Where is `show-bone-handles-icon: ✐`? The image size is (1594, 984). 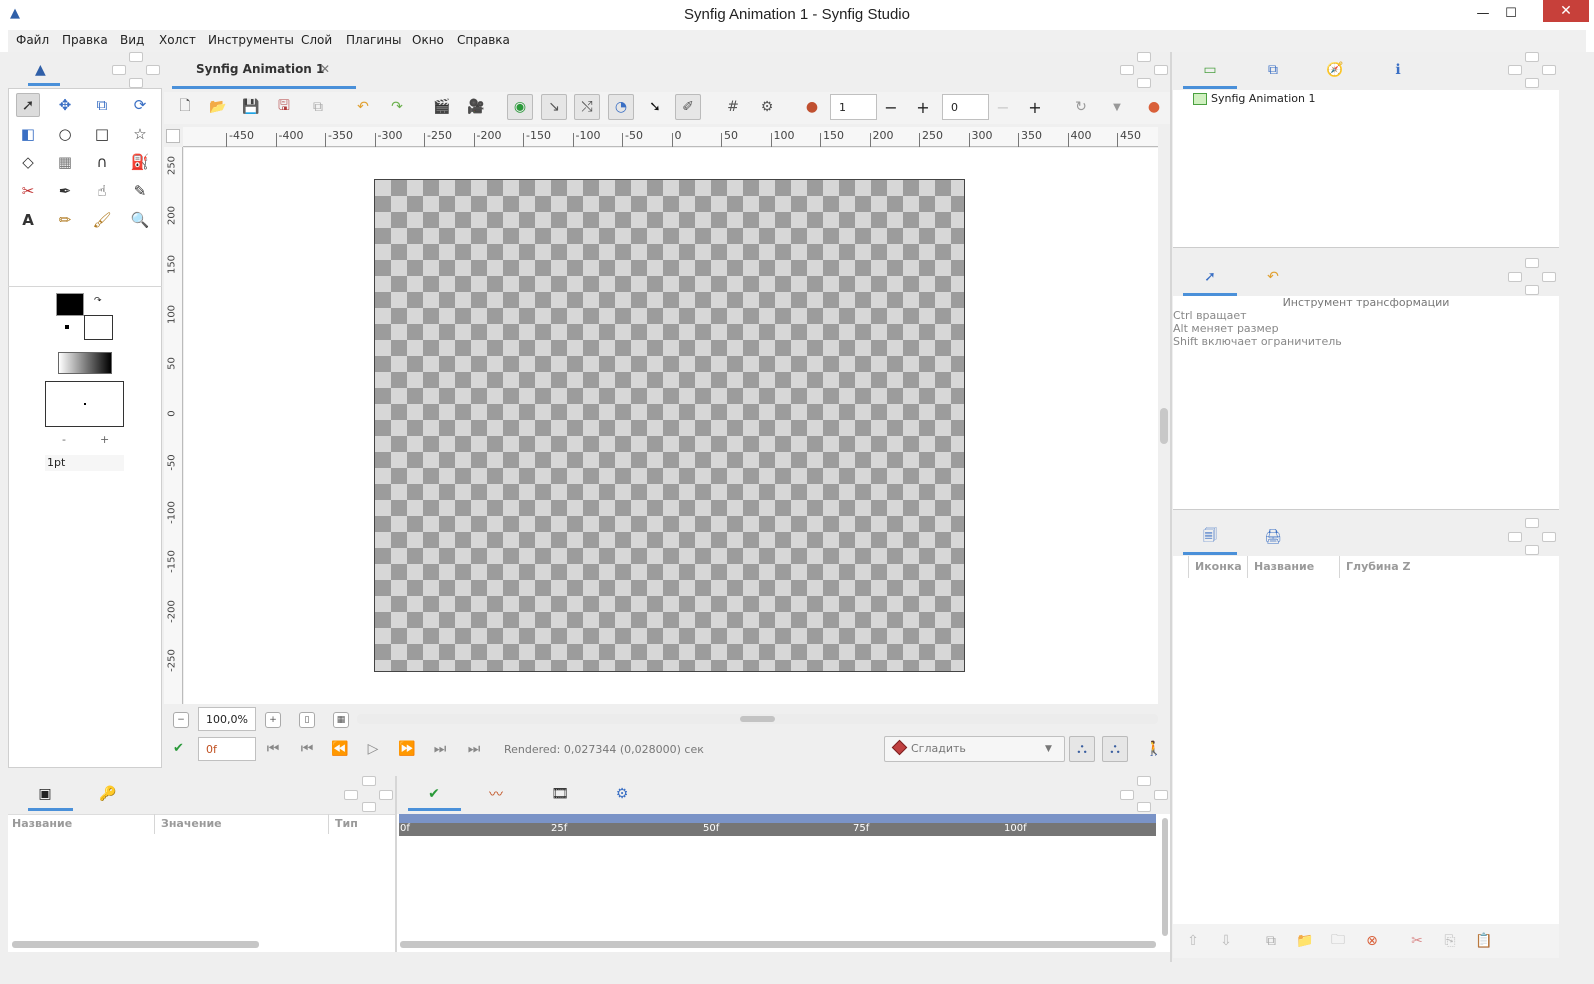 show-bone-handles-icon: ✐ is located at coordinates (688, 107).